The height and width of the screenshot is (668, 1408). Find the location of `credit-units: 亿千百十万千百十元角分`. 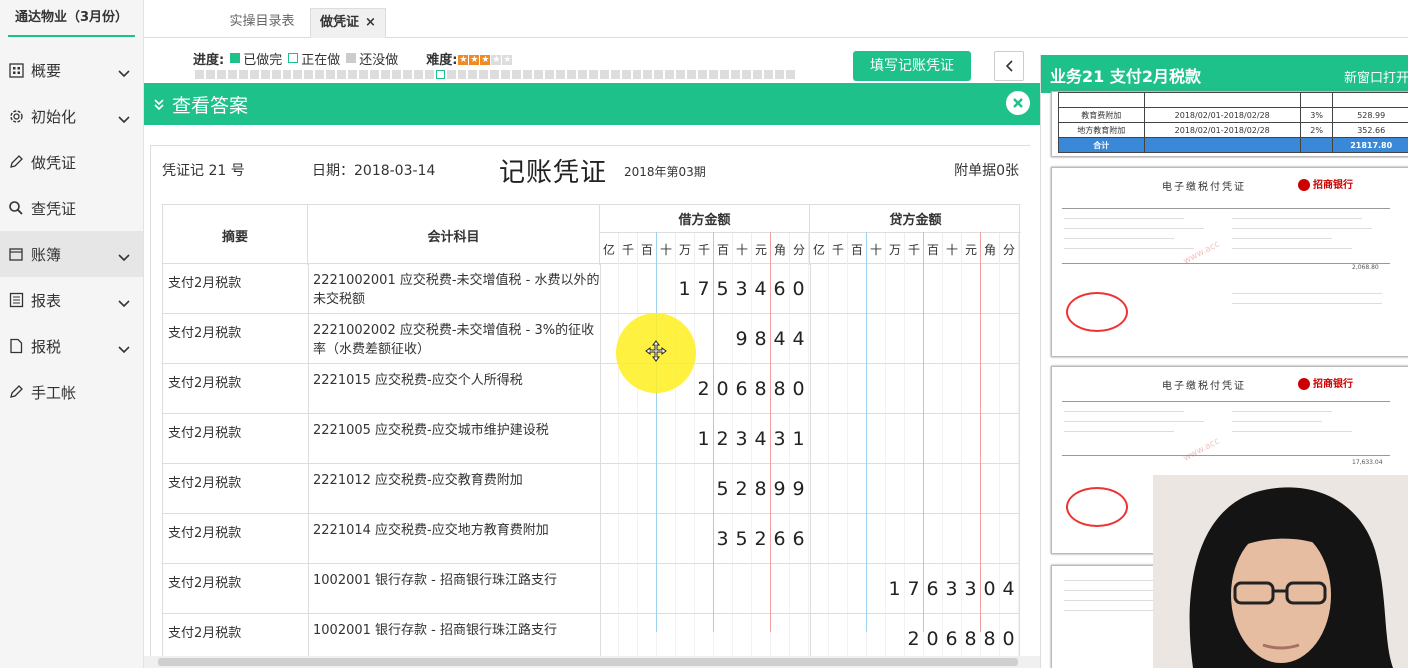

credit-units: 亿千百十万千百十元角分 is located at coordinates (914, 249).